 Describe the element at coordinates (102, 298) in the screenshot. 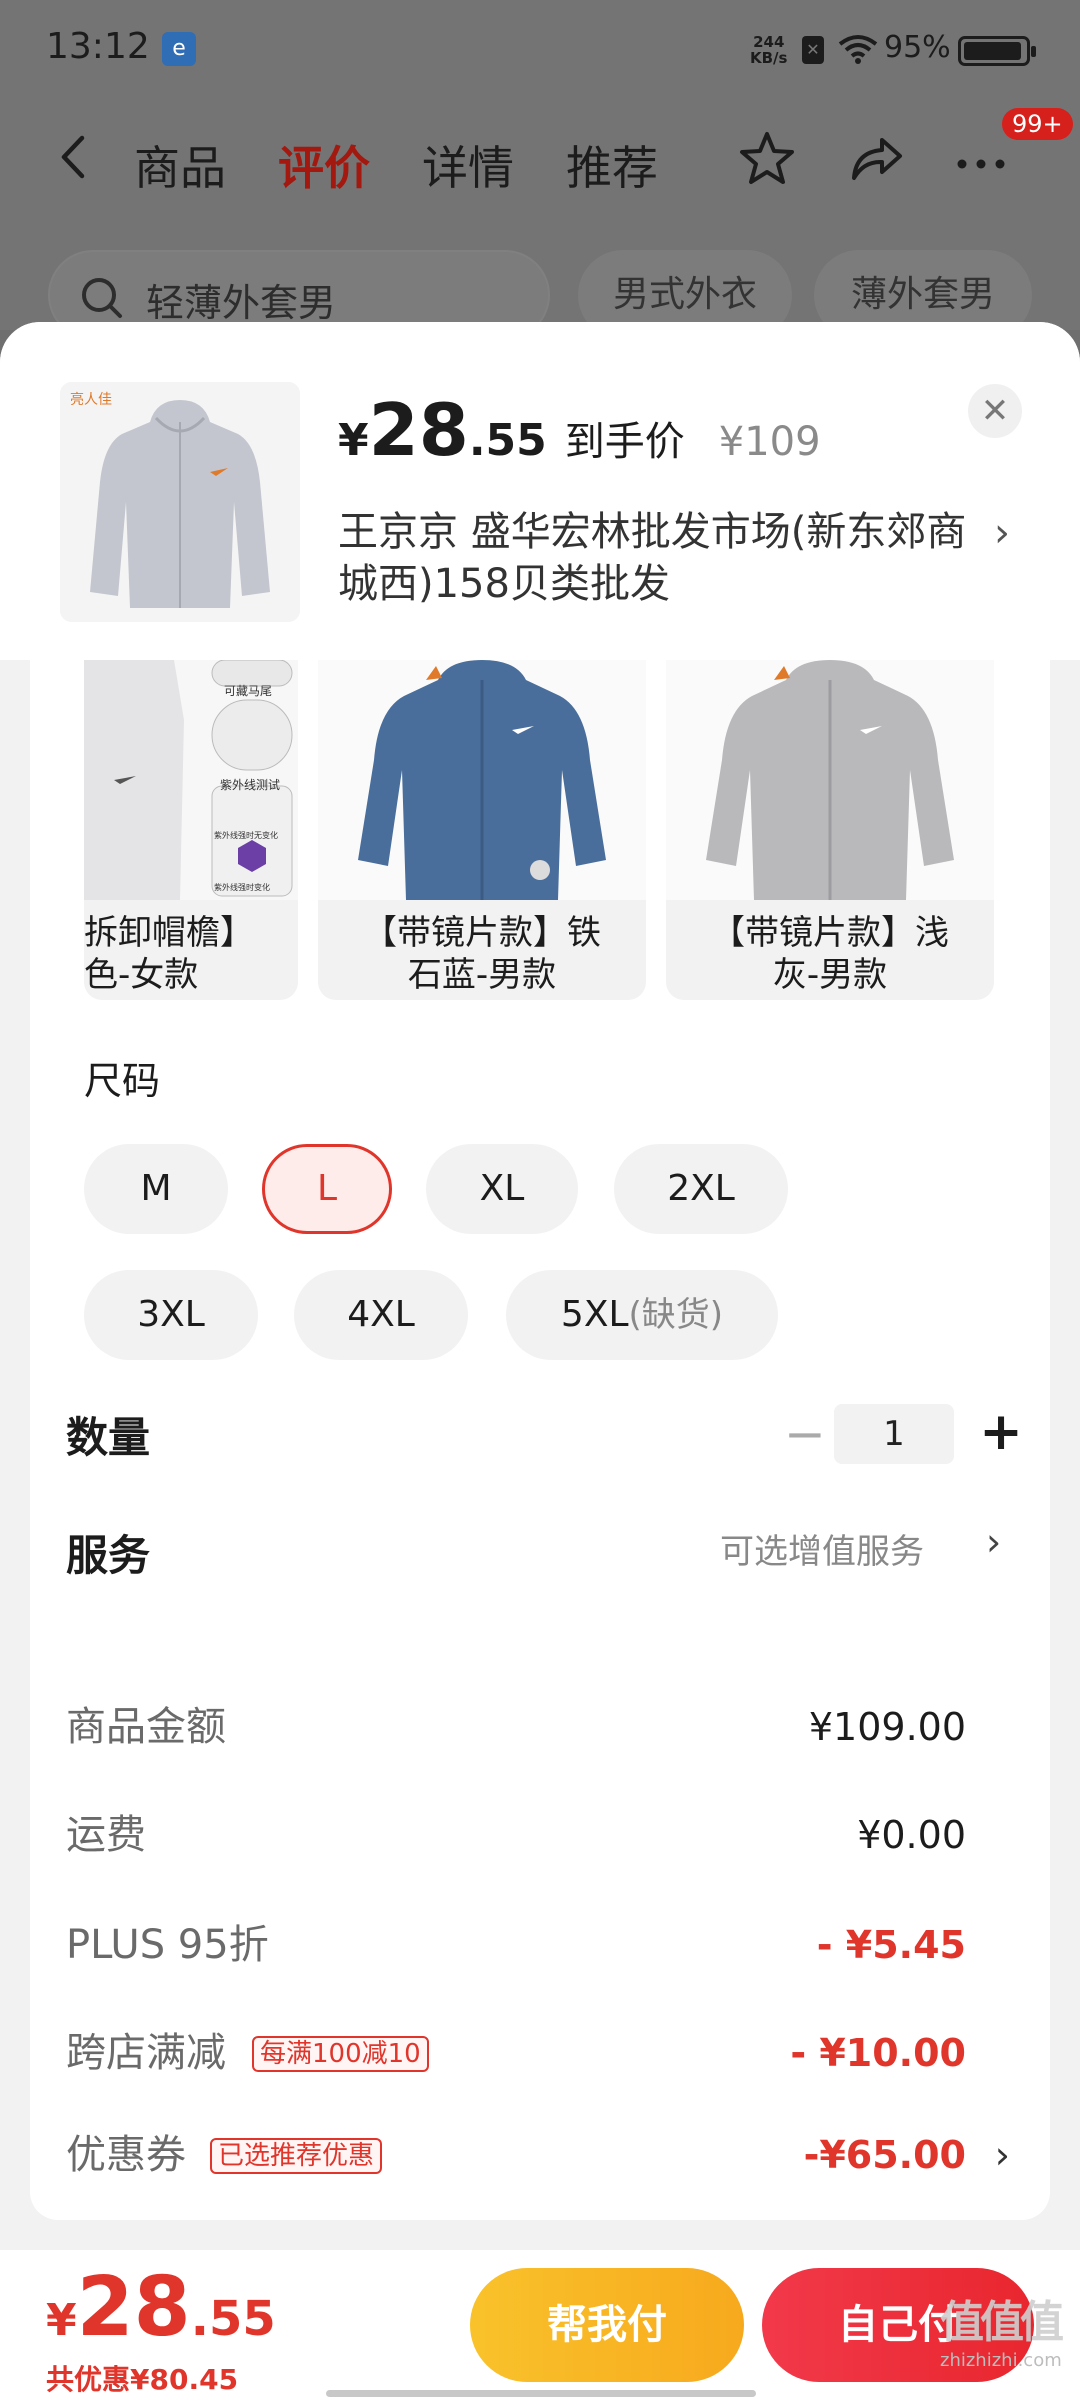

I see `search-icon` at that location.